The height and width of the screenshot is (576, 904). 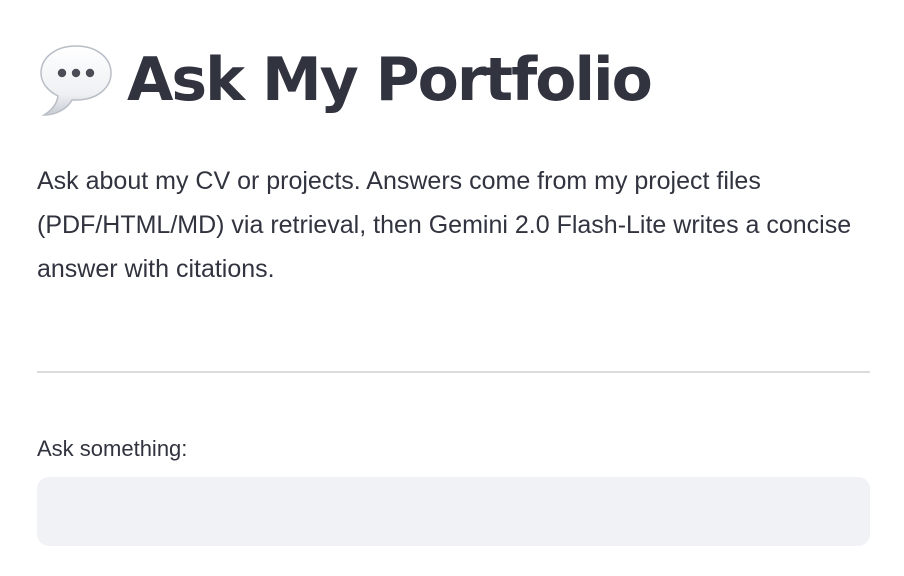 I want to click on page-header: Ask My Portfolio, so click(x=345, y=80).